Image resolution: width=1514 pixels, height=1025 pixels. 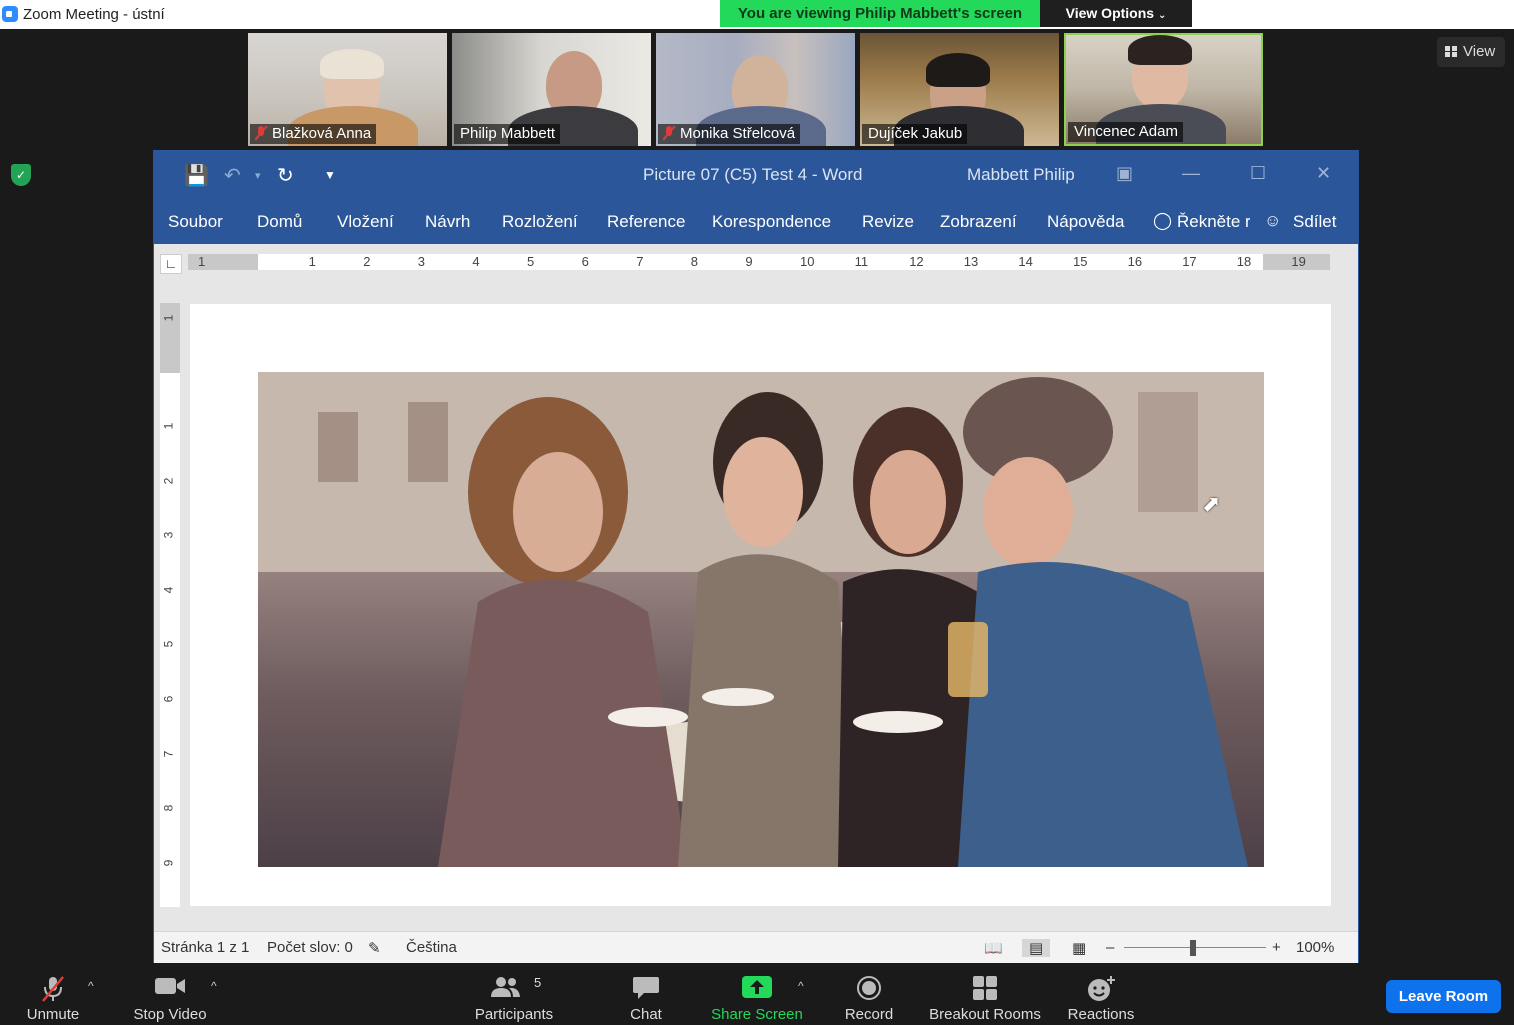 What do you see at coordinates (1189, 261) in the screenshot?
I see `ruler-number: 17` at bounding box center [1189, 261].